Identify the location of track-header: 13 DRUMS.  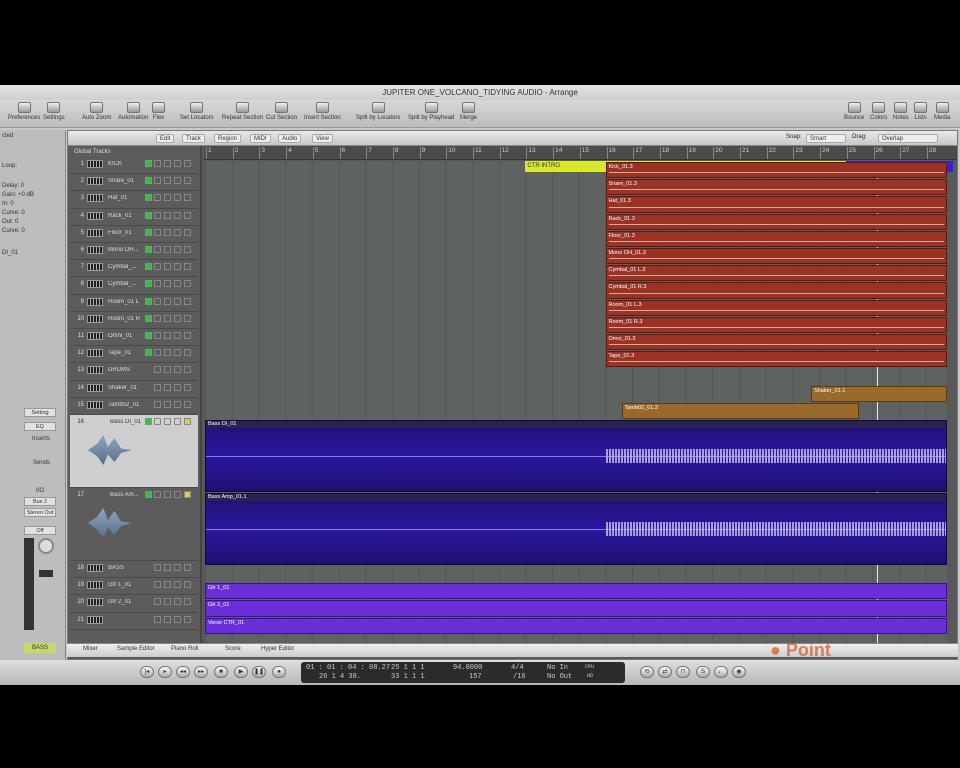
(134, 372).